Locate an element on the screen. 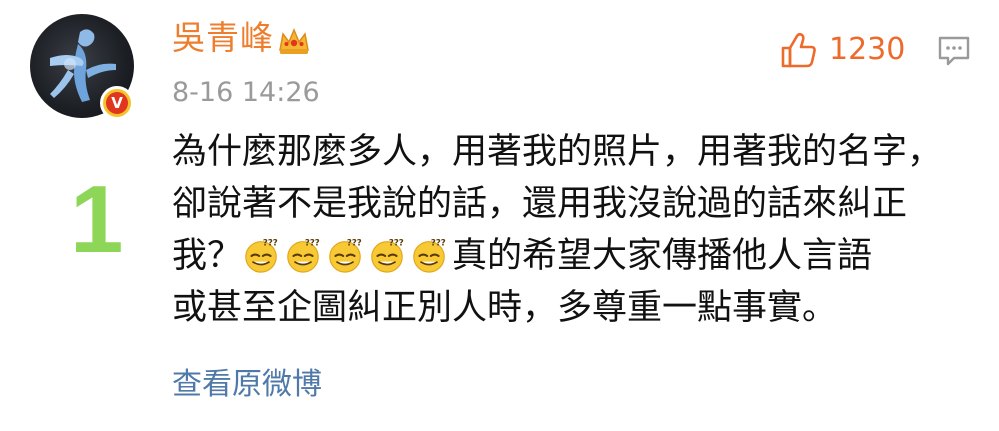  username: 吳青峰 is located at coordinates (223, 38).